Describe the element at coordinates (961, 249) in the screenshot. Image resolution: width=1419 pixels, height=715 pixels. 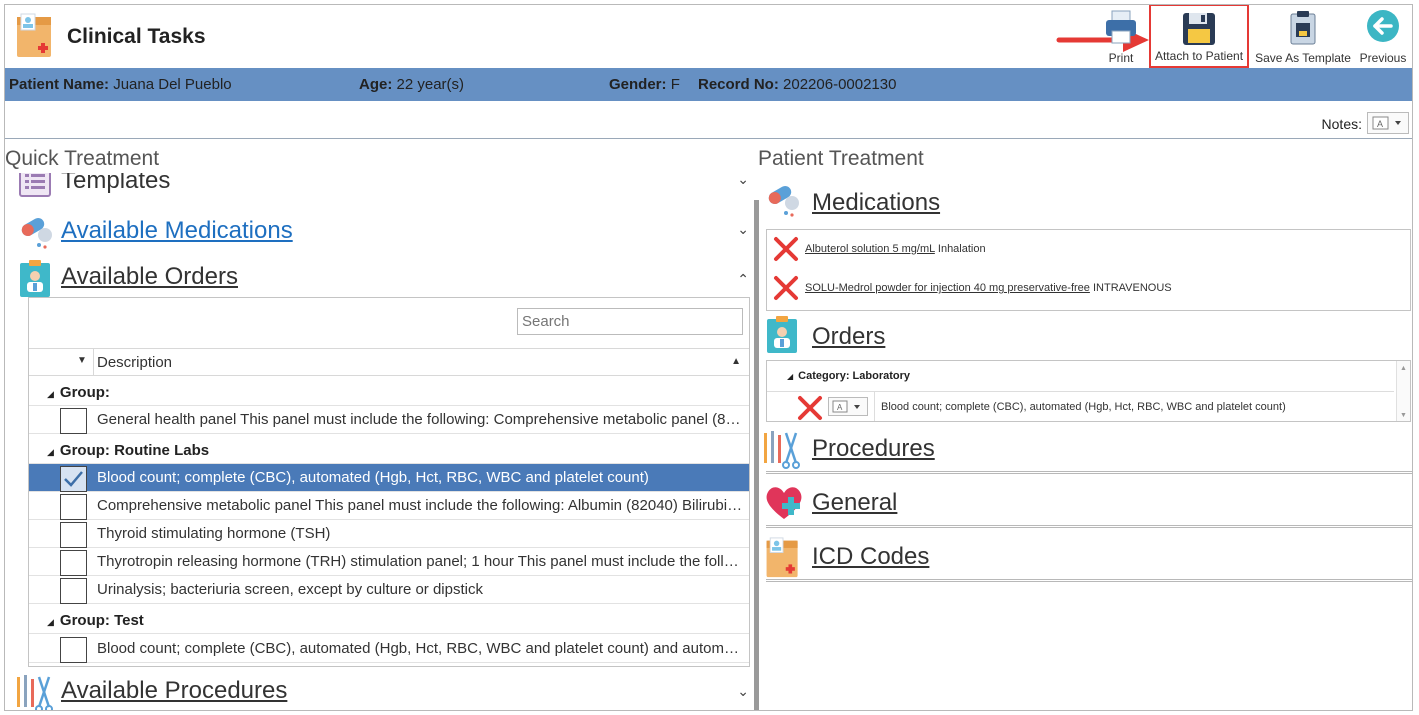
I see `medication-route: Inhalation` at that location.